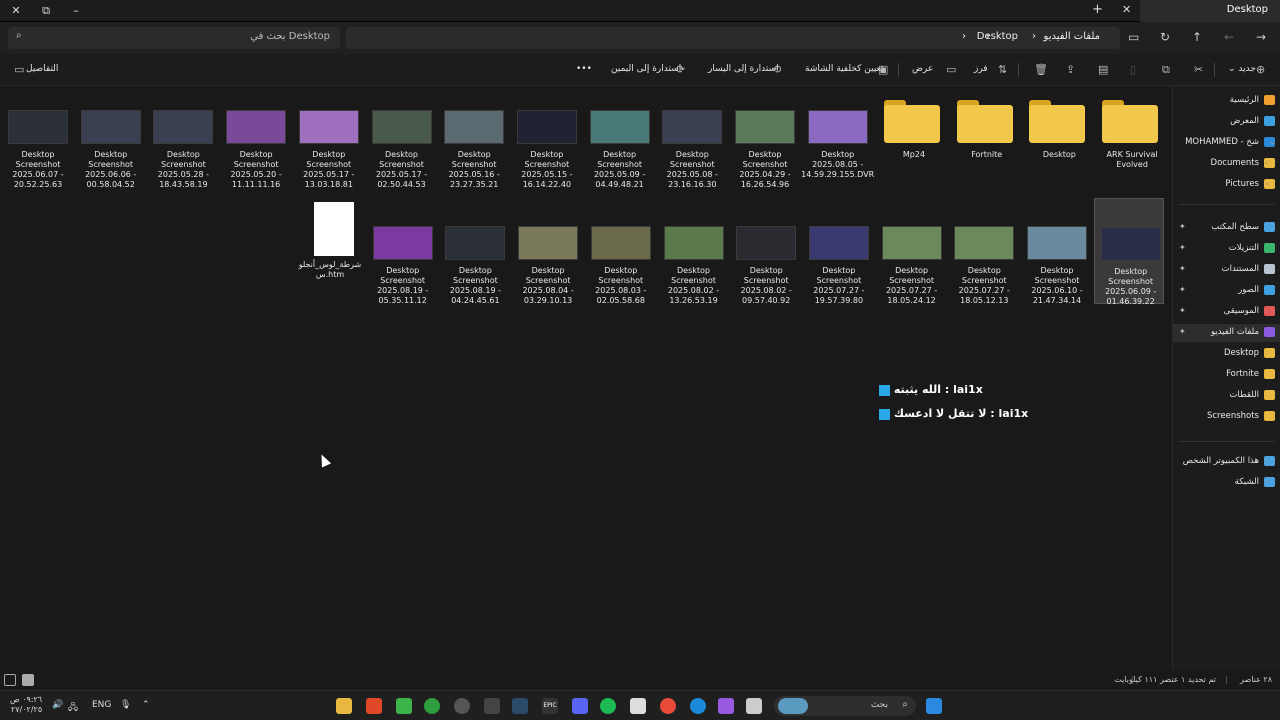  Describe the element at coordinates (1226, 185) in the screenshot. I see `sidebar-item: Pictures ‹` at that location.